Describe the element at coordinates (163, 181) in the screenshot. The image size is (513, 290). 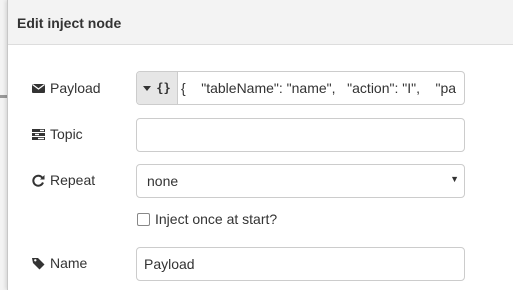
I see `repeat-selected-value: none` at that location.